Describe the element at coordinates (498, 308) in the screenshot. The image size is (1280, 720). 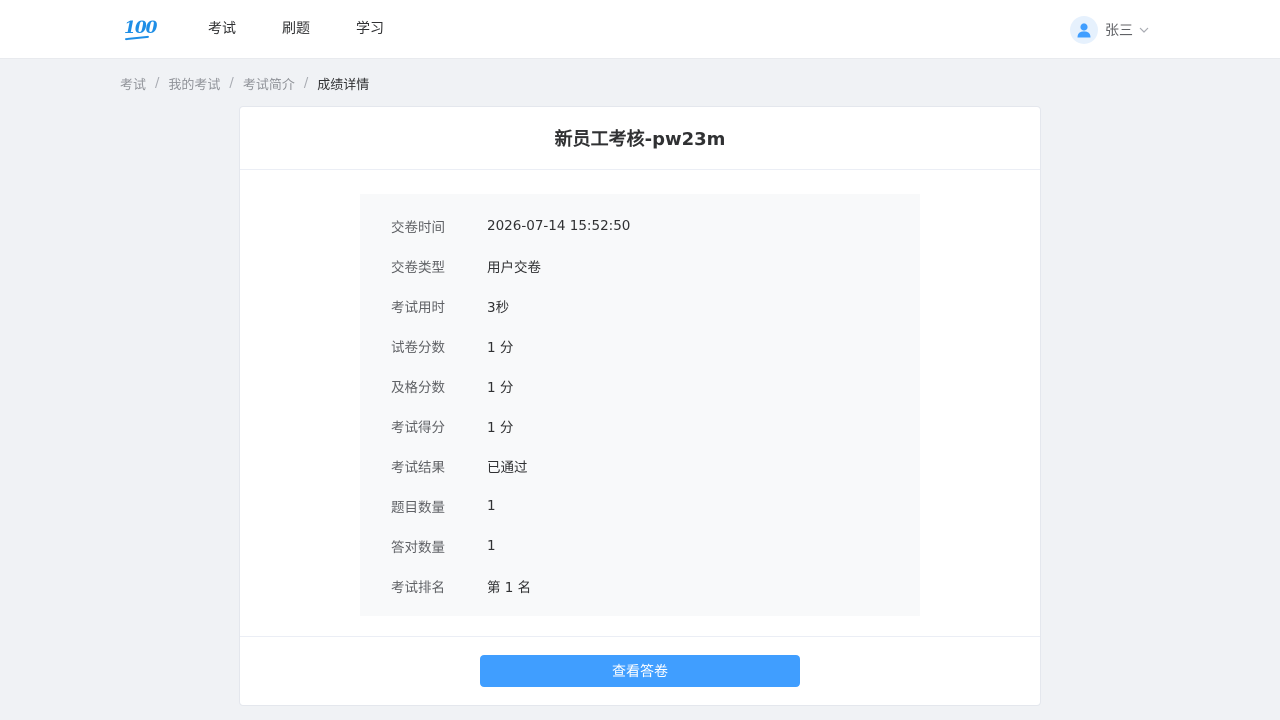
I see `info-value: 3秒` at that location.